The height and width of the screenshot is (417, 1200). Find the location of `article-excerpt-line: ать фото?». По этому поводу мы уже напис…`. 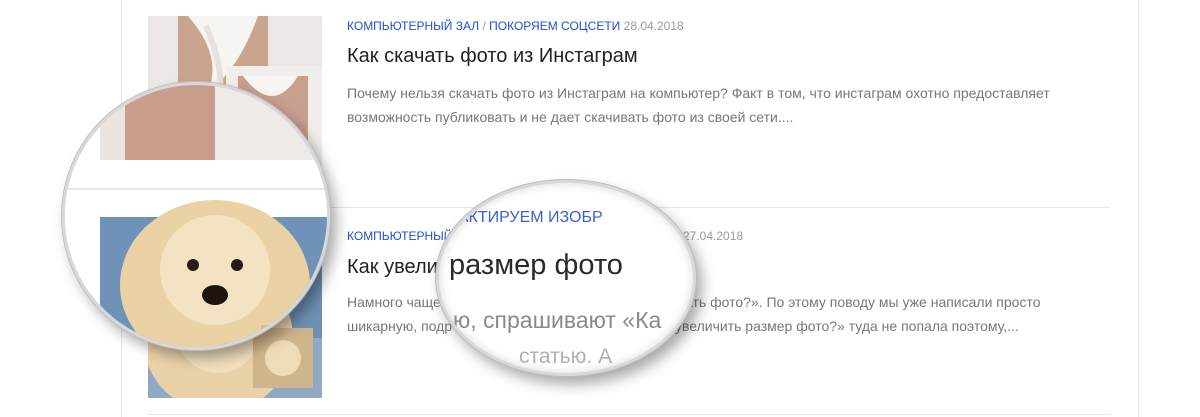

article-excerpt-line: ать фото?». По этому поводу мы уже напис… is located at coordinates (863, 302).